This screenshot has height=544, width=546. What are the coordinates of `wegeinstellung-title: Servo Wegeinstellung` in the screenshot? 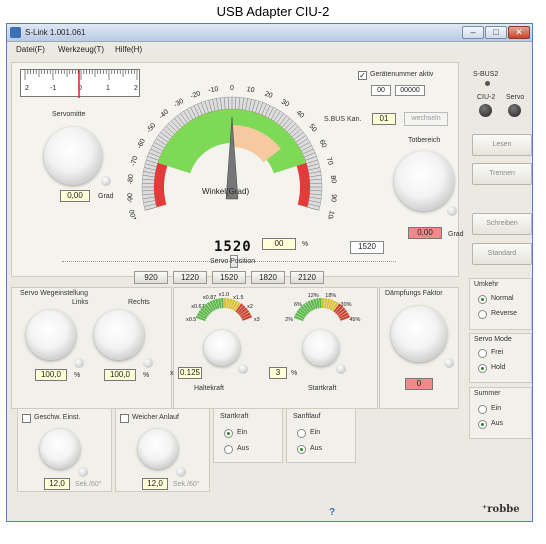 It's located at (54, 293).